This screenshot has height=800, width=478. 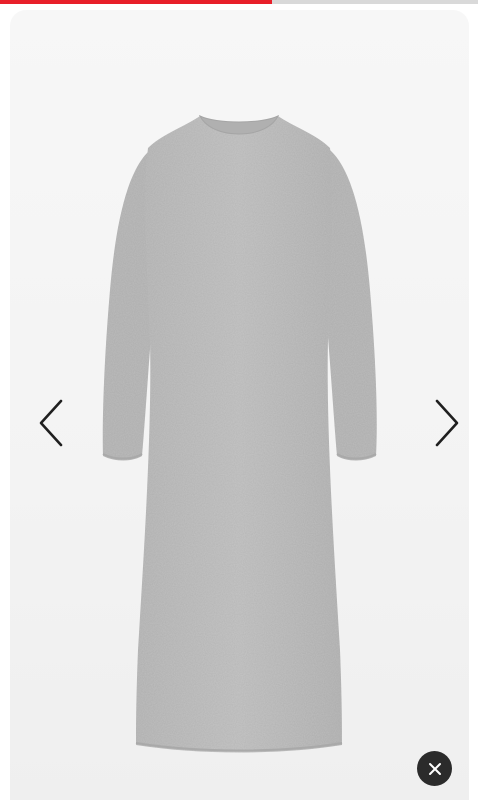 I want to click on close-icon, so click(x=434, y=768).